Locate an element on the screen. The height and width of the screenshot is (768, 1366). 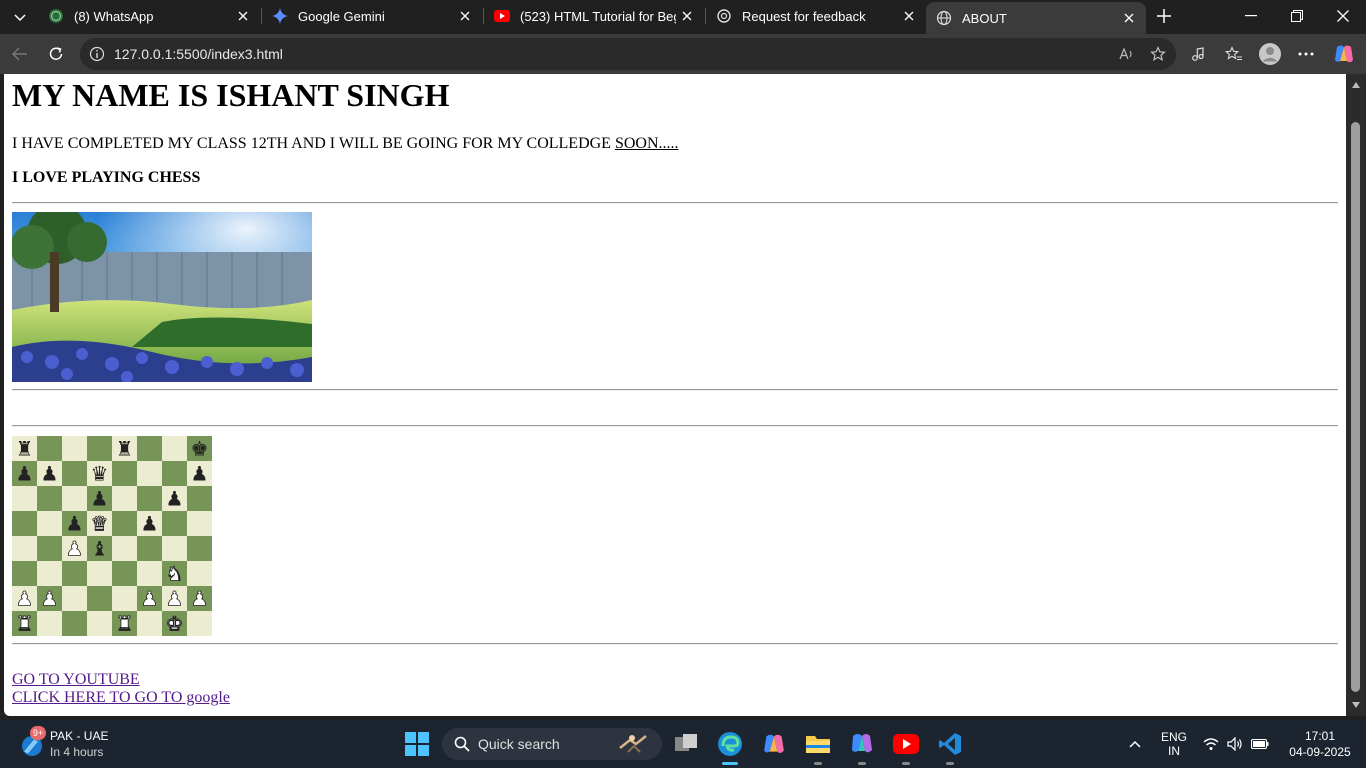
weather-widget: 9+ PAK - UAE In 4 hours is located at coordinates (74, 744).